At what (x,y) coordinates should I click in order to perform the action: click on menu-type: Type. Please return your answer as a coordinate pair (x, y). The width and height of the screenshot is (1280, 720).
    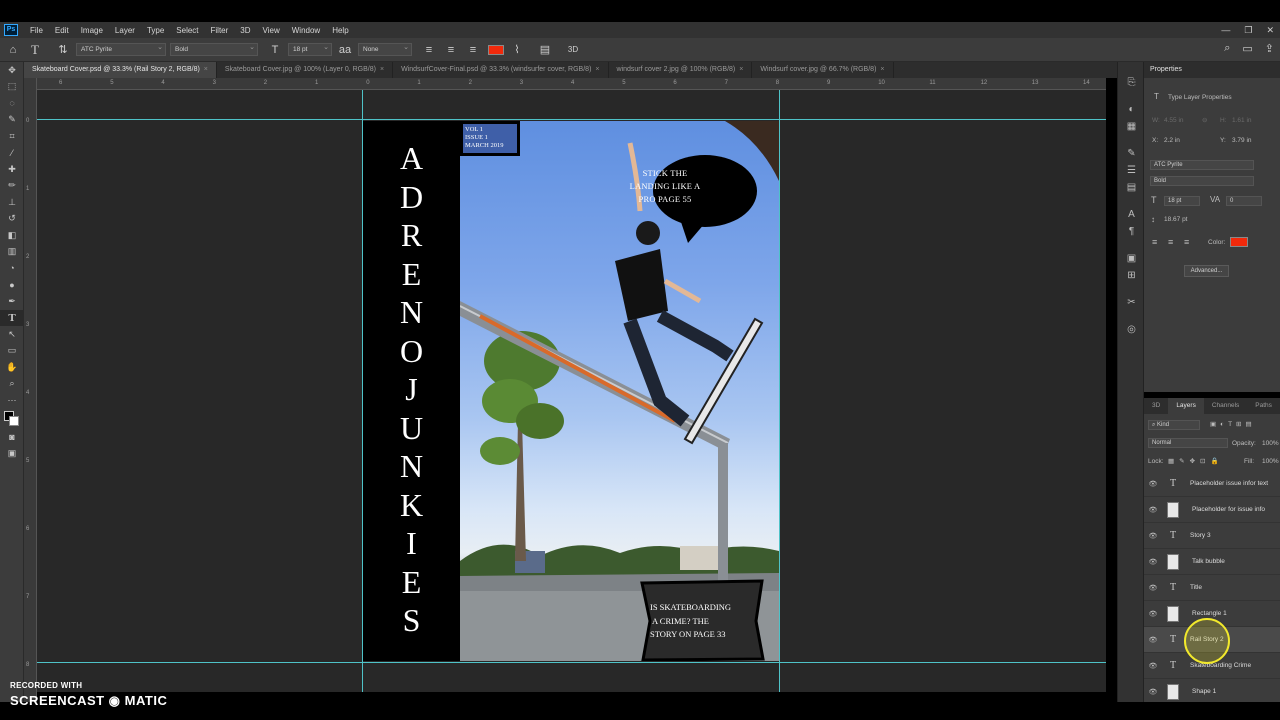
    Looking at the image, I should click on (155, 30).